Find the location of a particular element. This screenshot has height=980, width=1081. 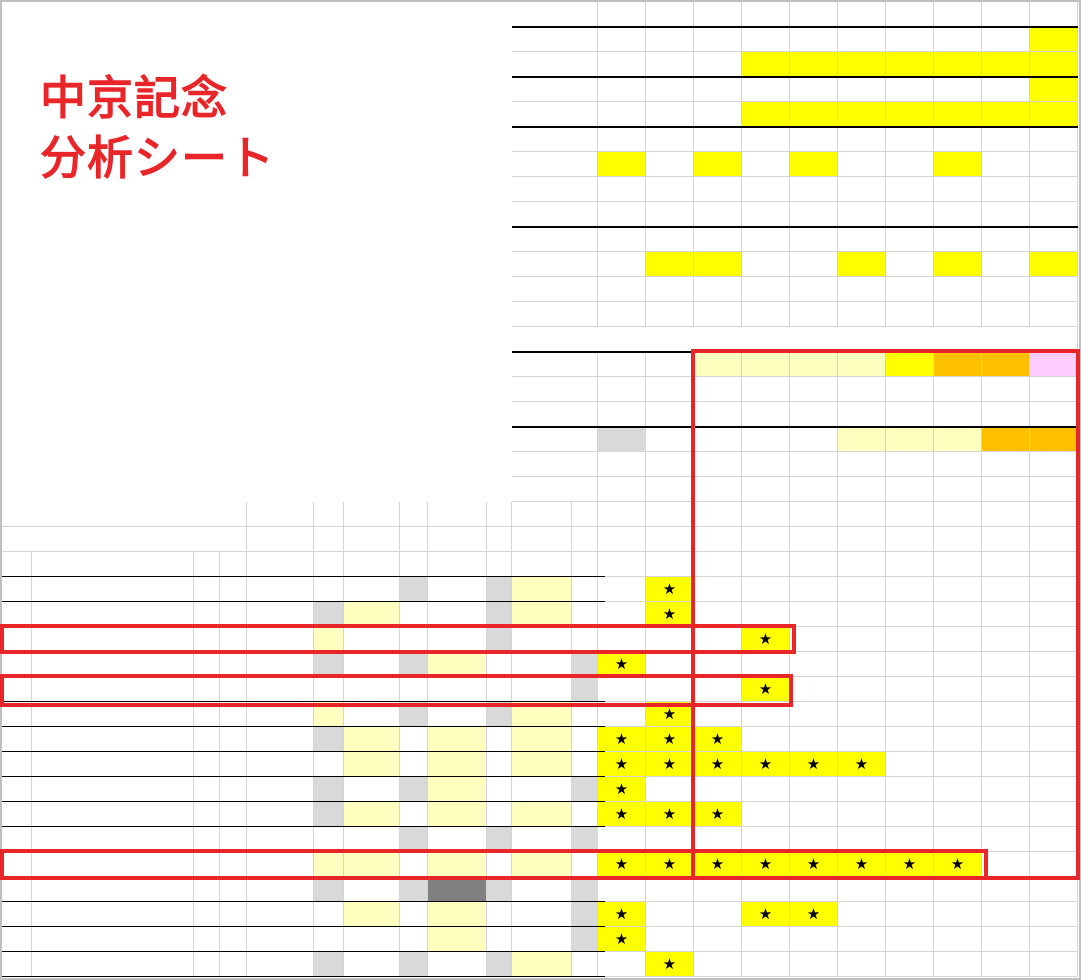

summary-value is located at coordinates (585, 539).